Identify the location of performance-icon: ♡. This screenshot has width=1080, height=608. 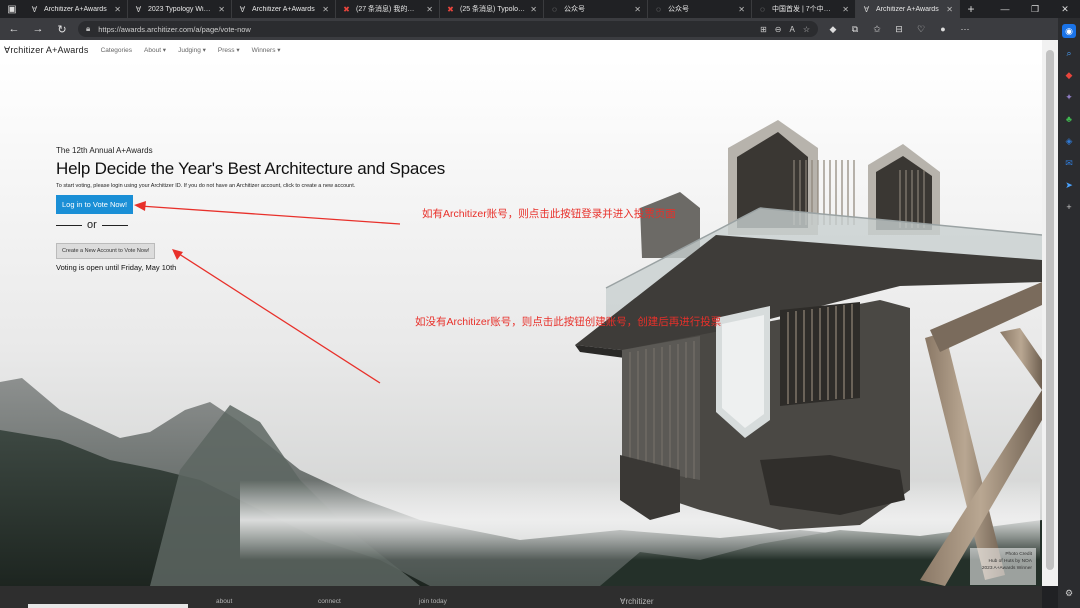
(921, 29).